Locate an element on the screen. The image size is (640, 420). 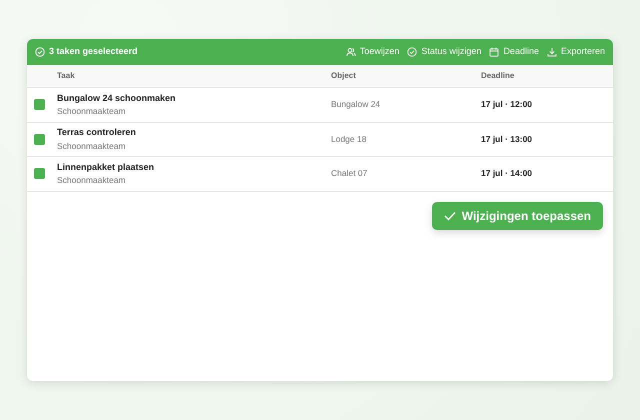
deadline-text: 17 jul · 12:00 is located at coordinates (506, 104).